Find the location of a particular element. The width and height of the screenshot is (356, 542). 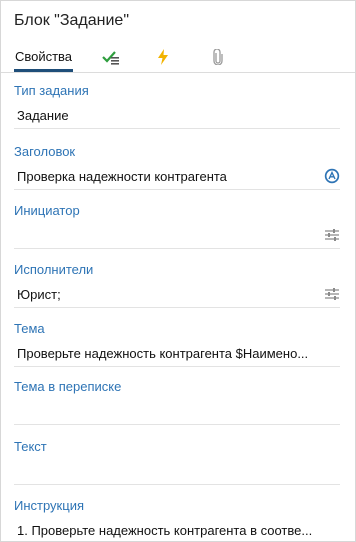

tab-bar: Свойства is located at coordinates (178, 56).